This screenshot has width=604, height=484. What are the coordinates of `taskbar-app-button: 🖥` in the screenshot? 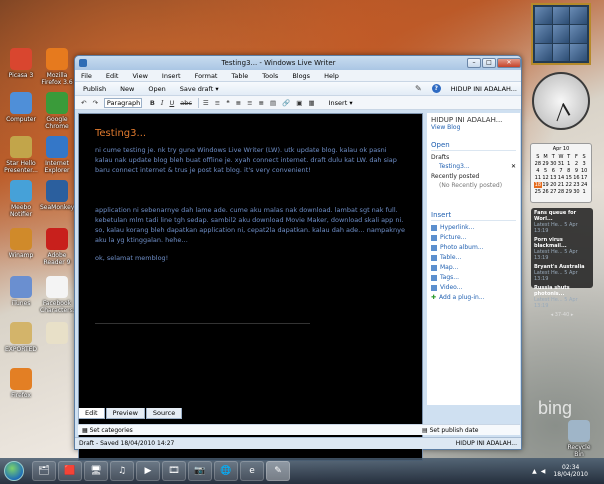 It's located at (96, 471).